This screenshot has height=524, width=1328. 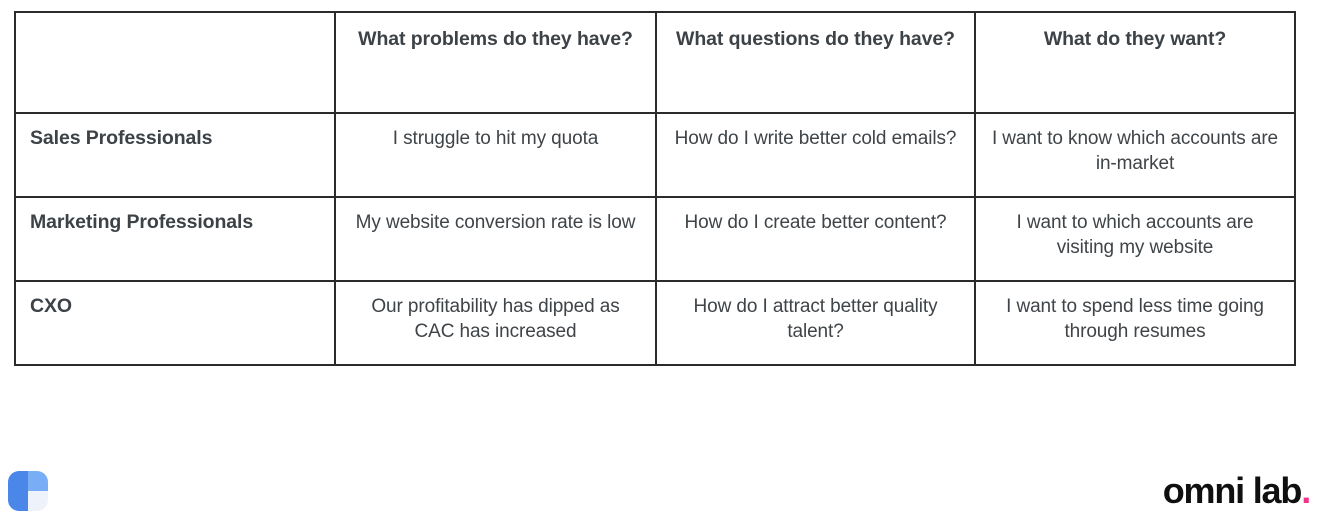 I want to click on row-label-cxo: CXO, so click(x=175, y=323).